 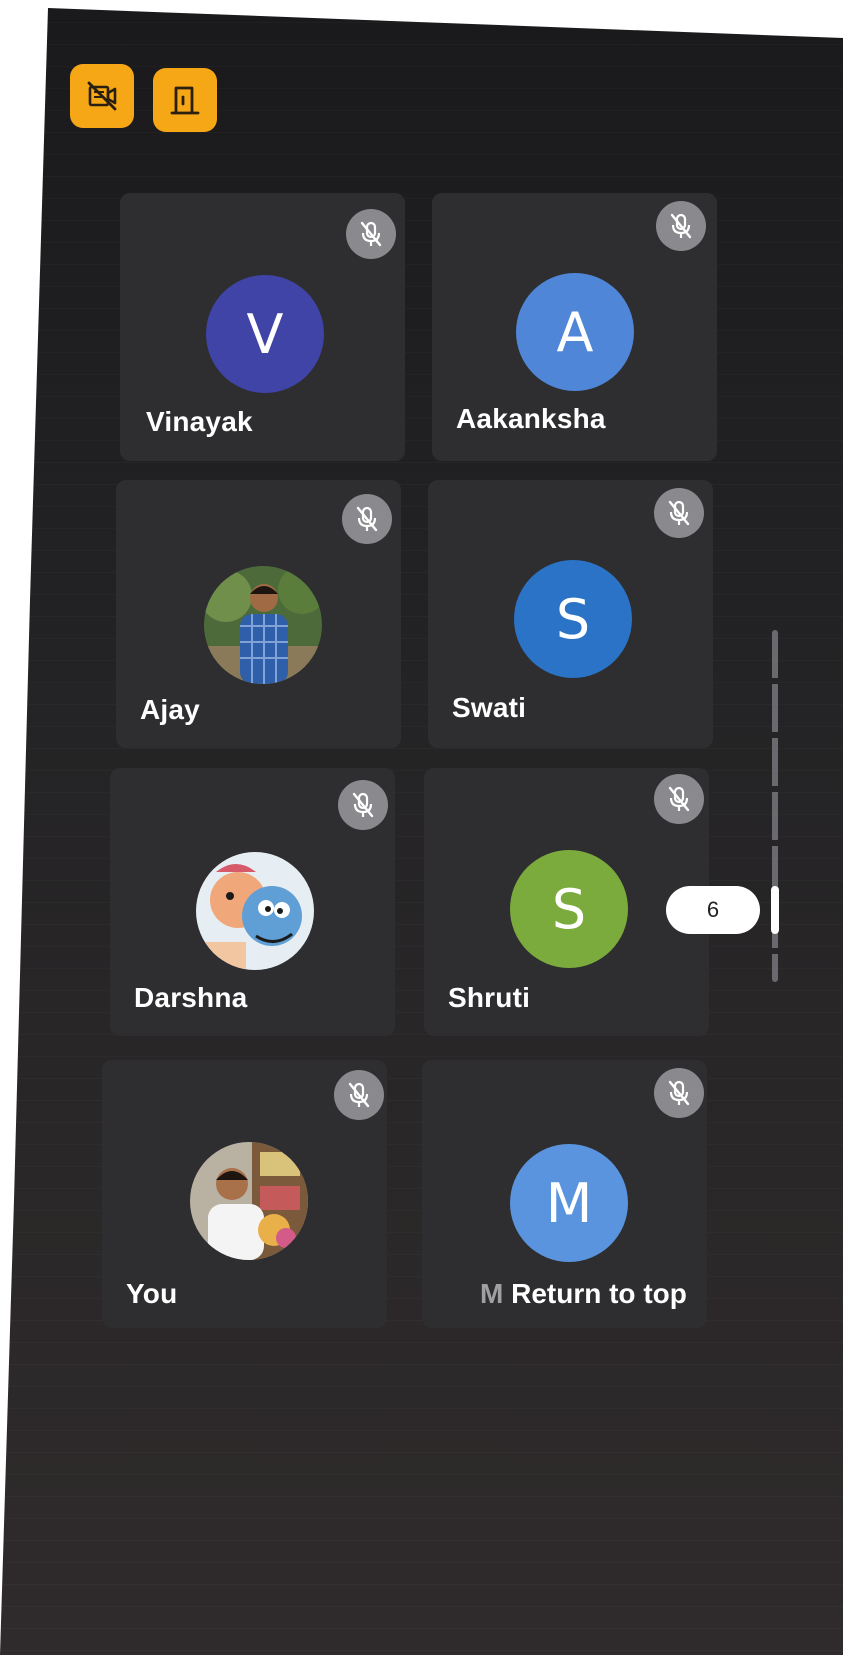 I want to click on participant-tile-ajay: Ajay, so click(x=258, y=614).